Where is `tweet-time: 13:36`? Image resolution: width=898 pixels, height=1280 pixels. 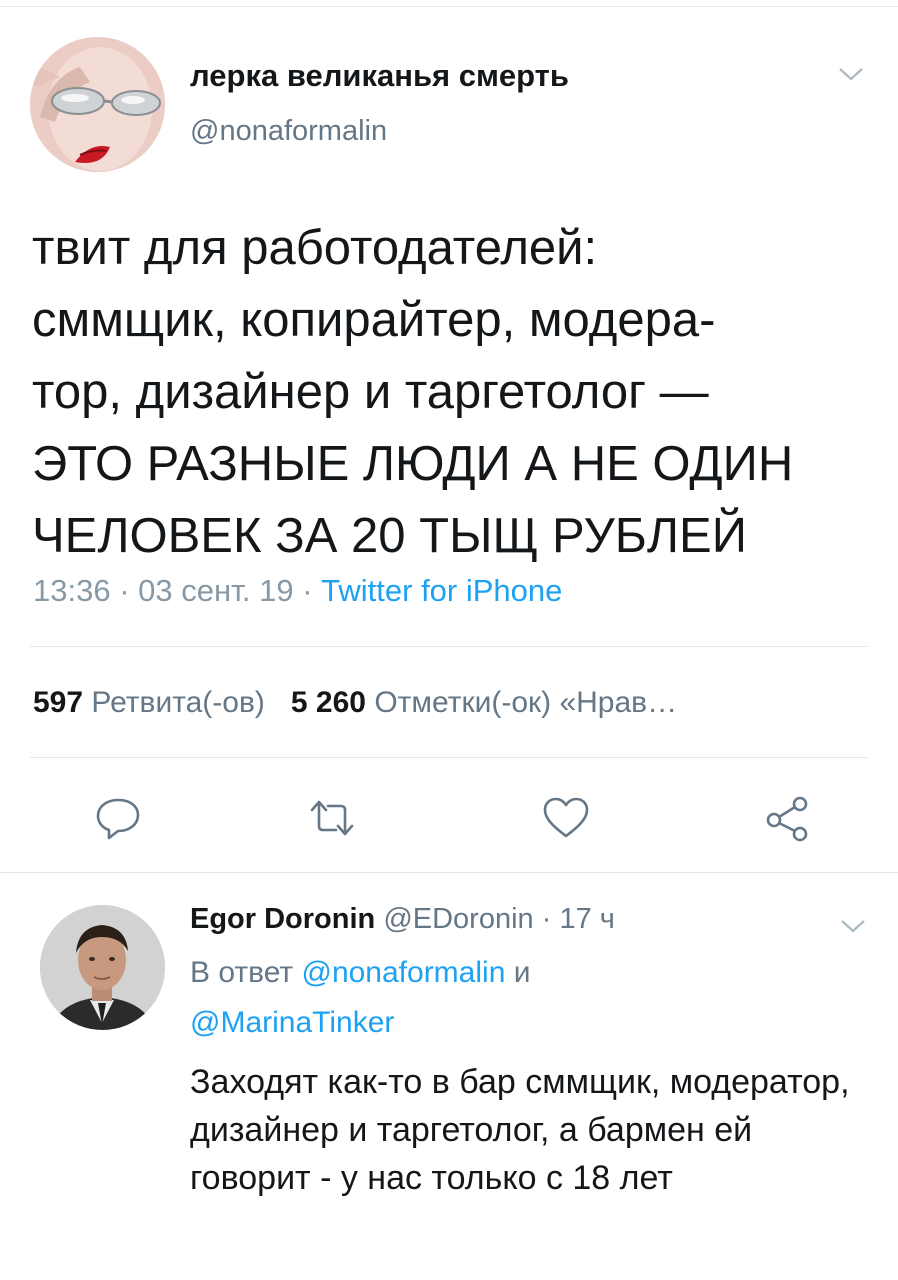 tweet-time: 13:36 is located at coordinates (72, 590).